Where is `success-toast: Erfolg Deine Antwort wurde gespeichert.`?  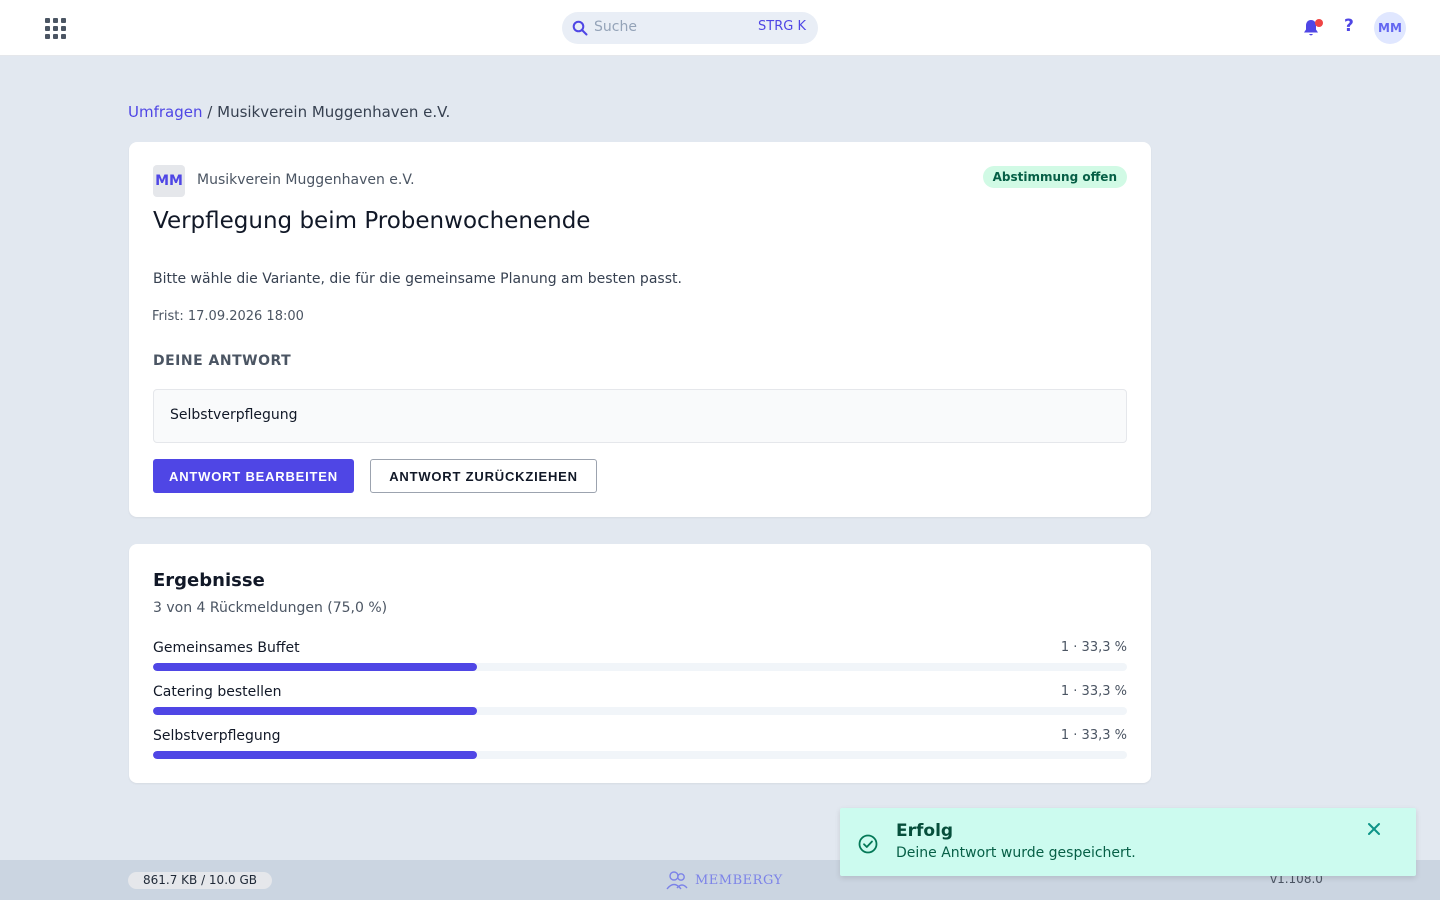
success-toast: Erfolg Deine Antwort wurde gespeichert. is located at coordinates (1128, 842).